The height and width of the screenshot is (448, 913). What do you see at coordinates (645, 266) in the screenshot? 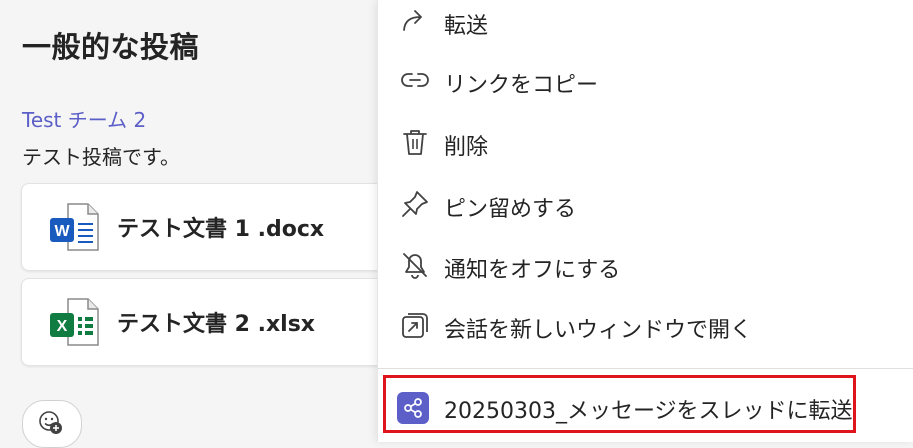
I see `menu-item-mute-notifications: 通知をオフにする` at bounding box center [645, 266].